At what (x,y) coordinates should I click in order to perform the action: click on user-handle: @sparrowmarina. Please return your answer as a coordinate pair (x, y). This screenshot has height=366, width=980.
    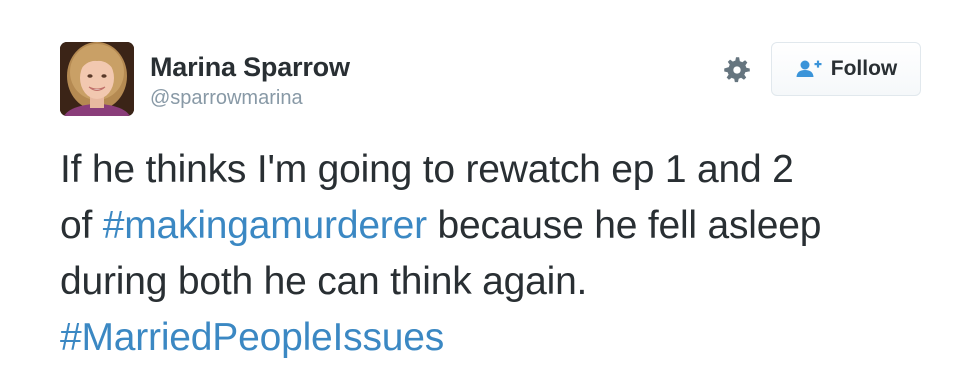
    Looking at the image, I should click on (226, 98).